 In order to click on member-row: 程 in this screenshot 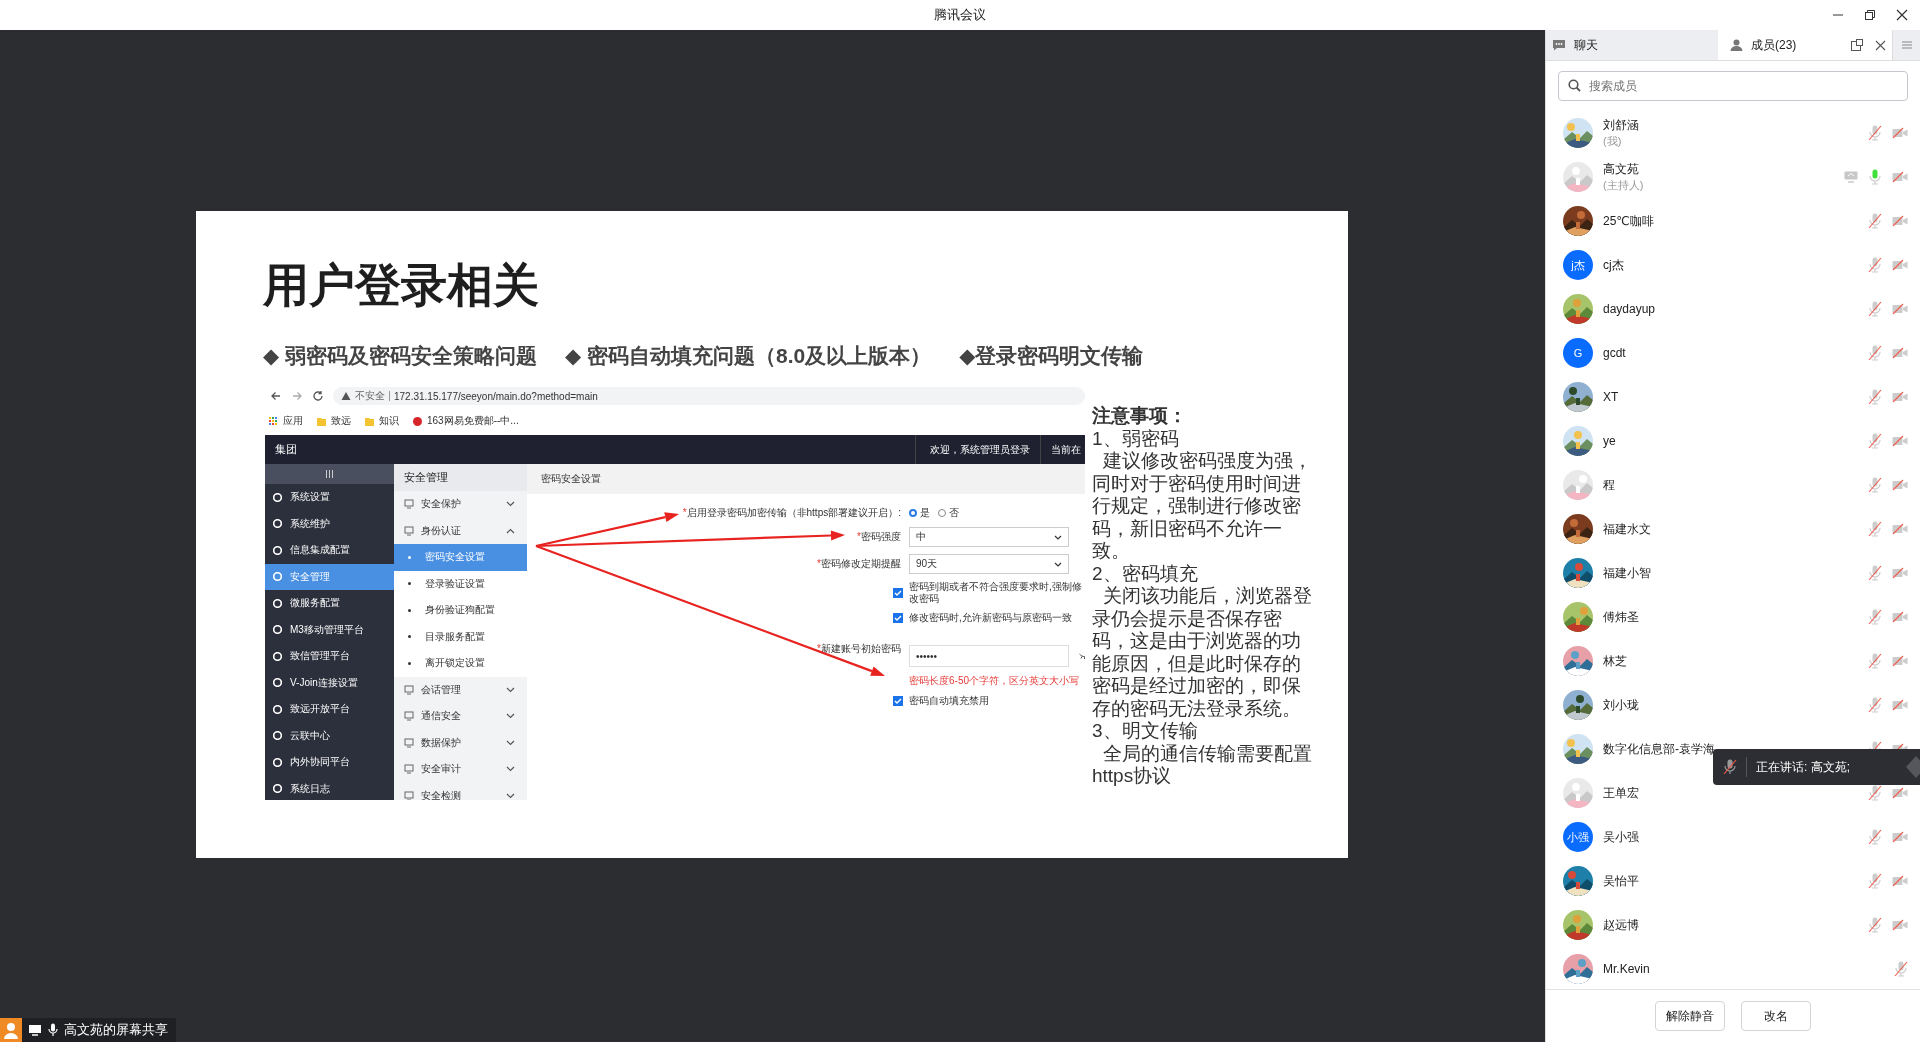, I will do `click(1733, 485)`.